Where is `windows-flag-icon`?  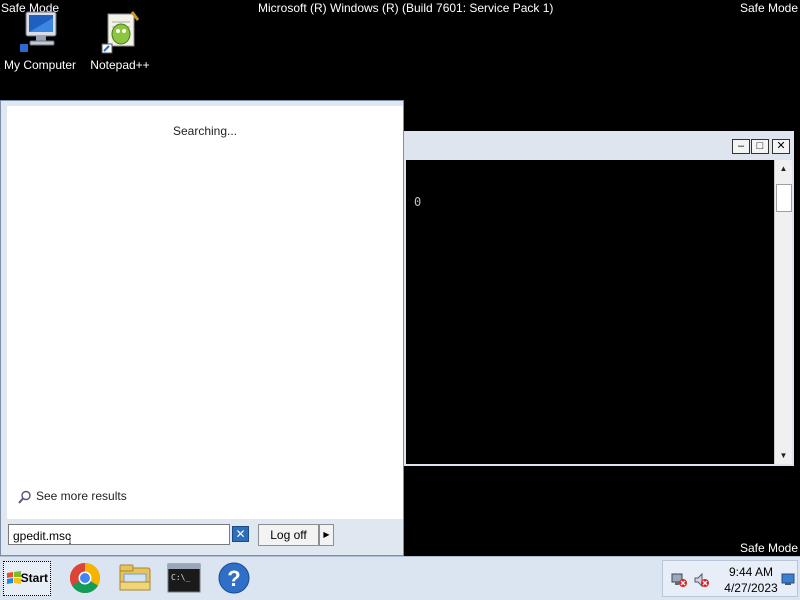
windows-flag-icon is located at coordinates (14, 577).